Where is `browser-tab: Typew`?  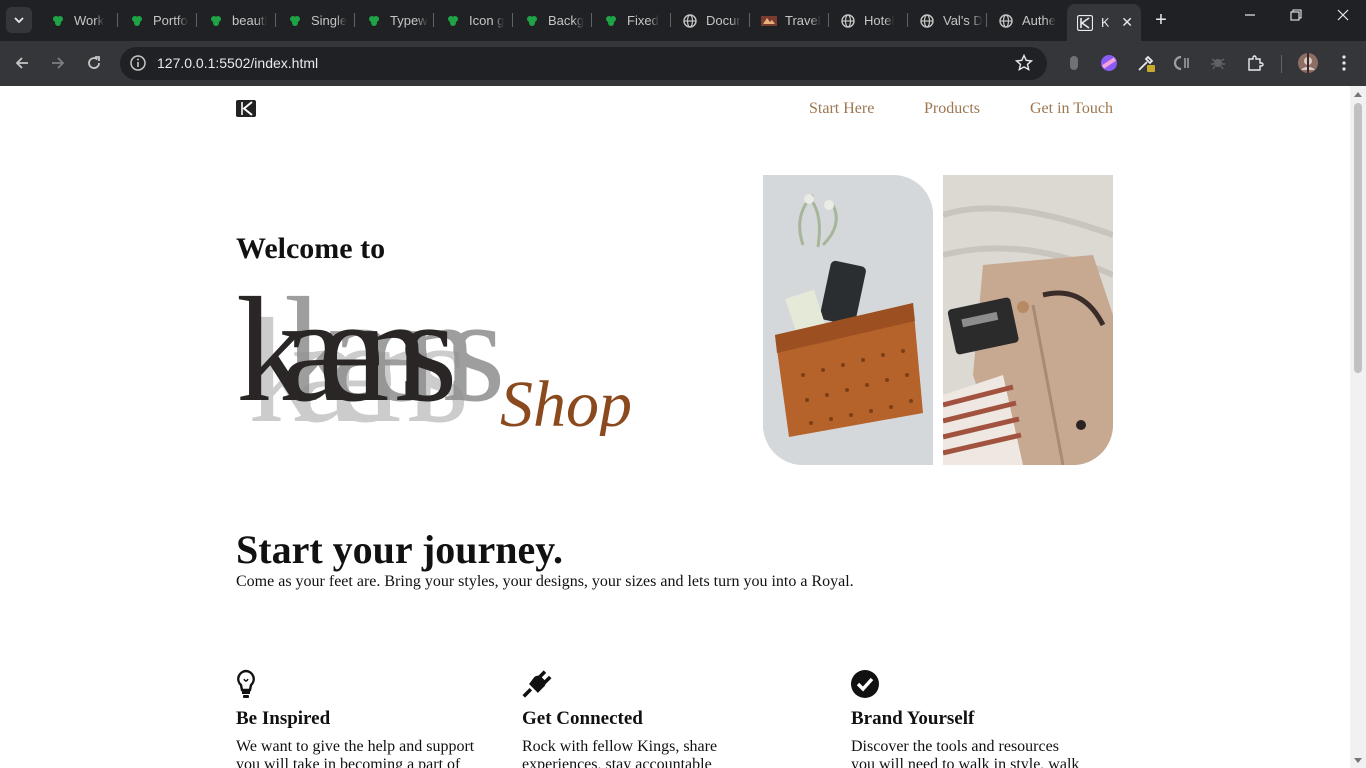
browser-tab: Typew is located at coordinates (393, 20).